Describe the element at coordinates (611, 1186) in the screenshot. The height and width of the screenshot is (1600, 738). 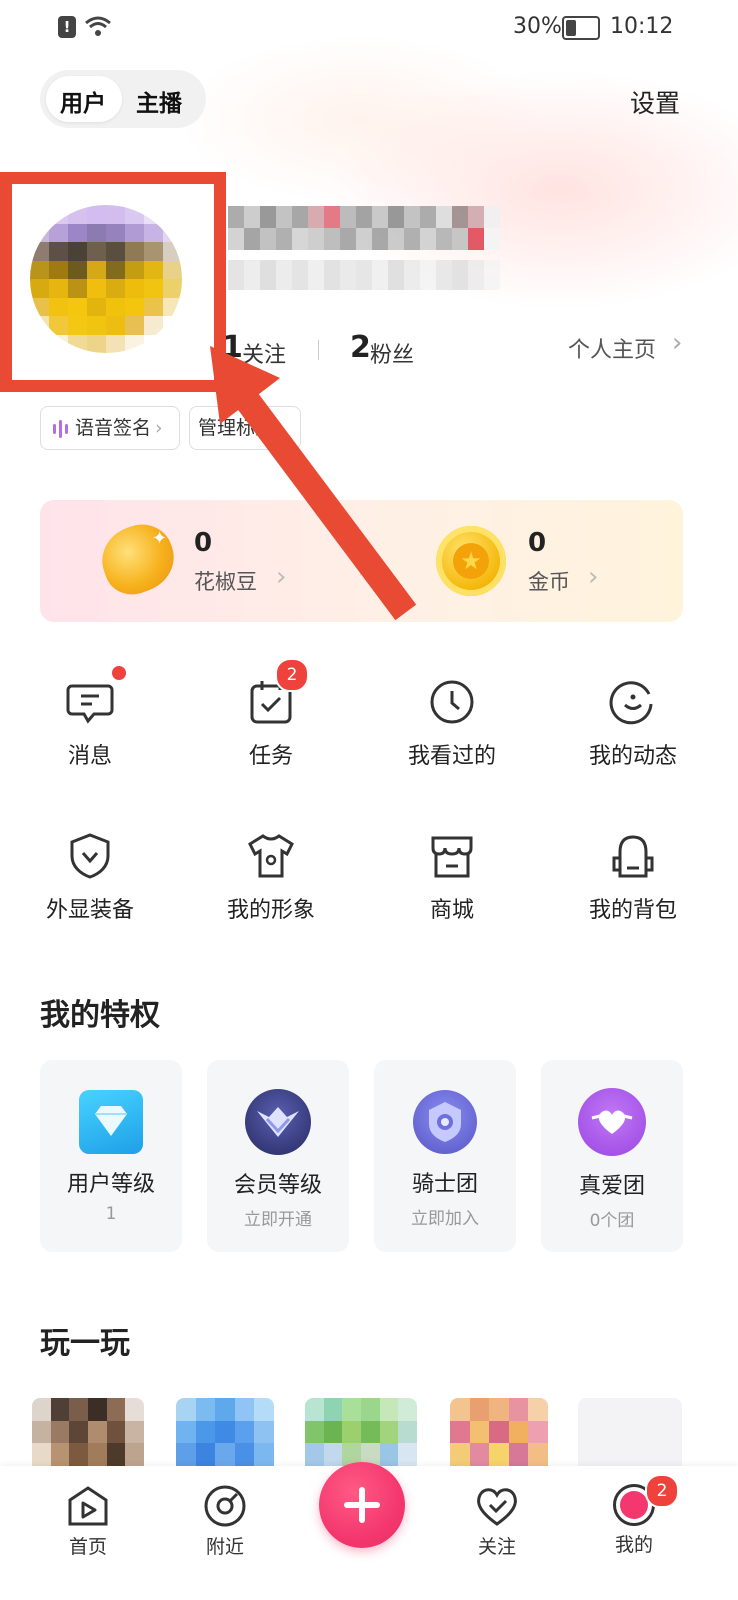
I see `privilege-true-love-title: 真爱团` at that location.